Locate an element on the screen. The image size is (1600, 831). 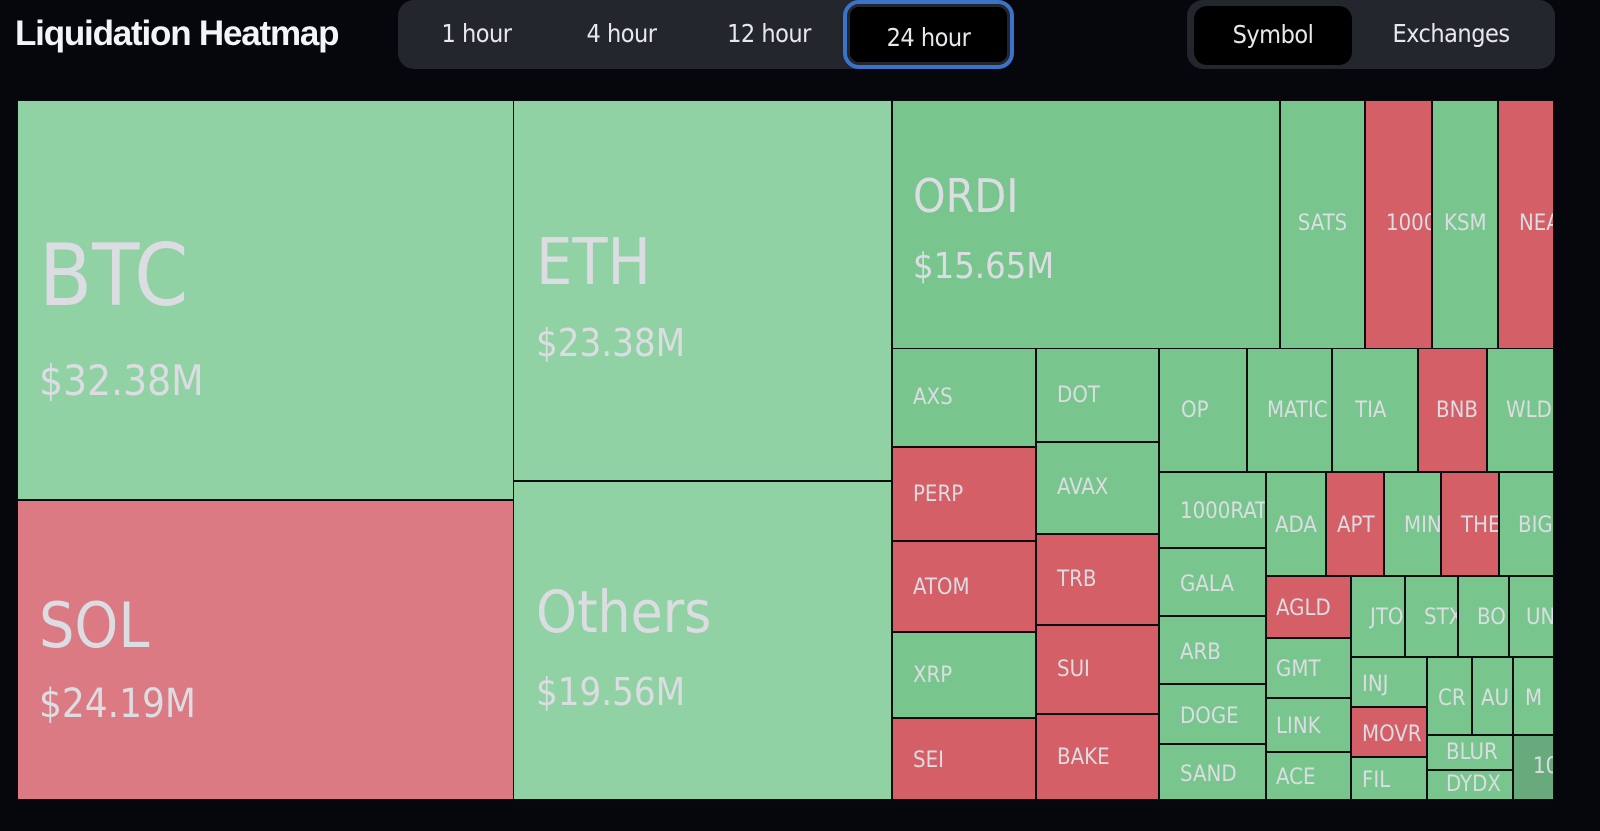
cell-symbol-label: BTC is located at coordinates (114, 276).